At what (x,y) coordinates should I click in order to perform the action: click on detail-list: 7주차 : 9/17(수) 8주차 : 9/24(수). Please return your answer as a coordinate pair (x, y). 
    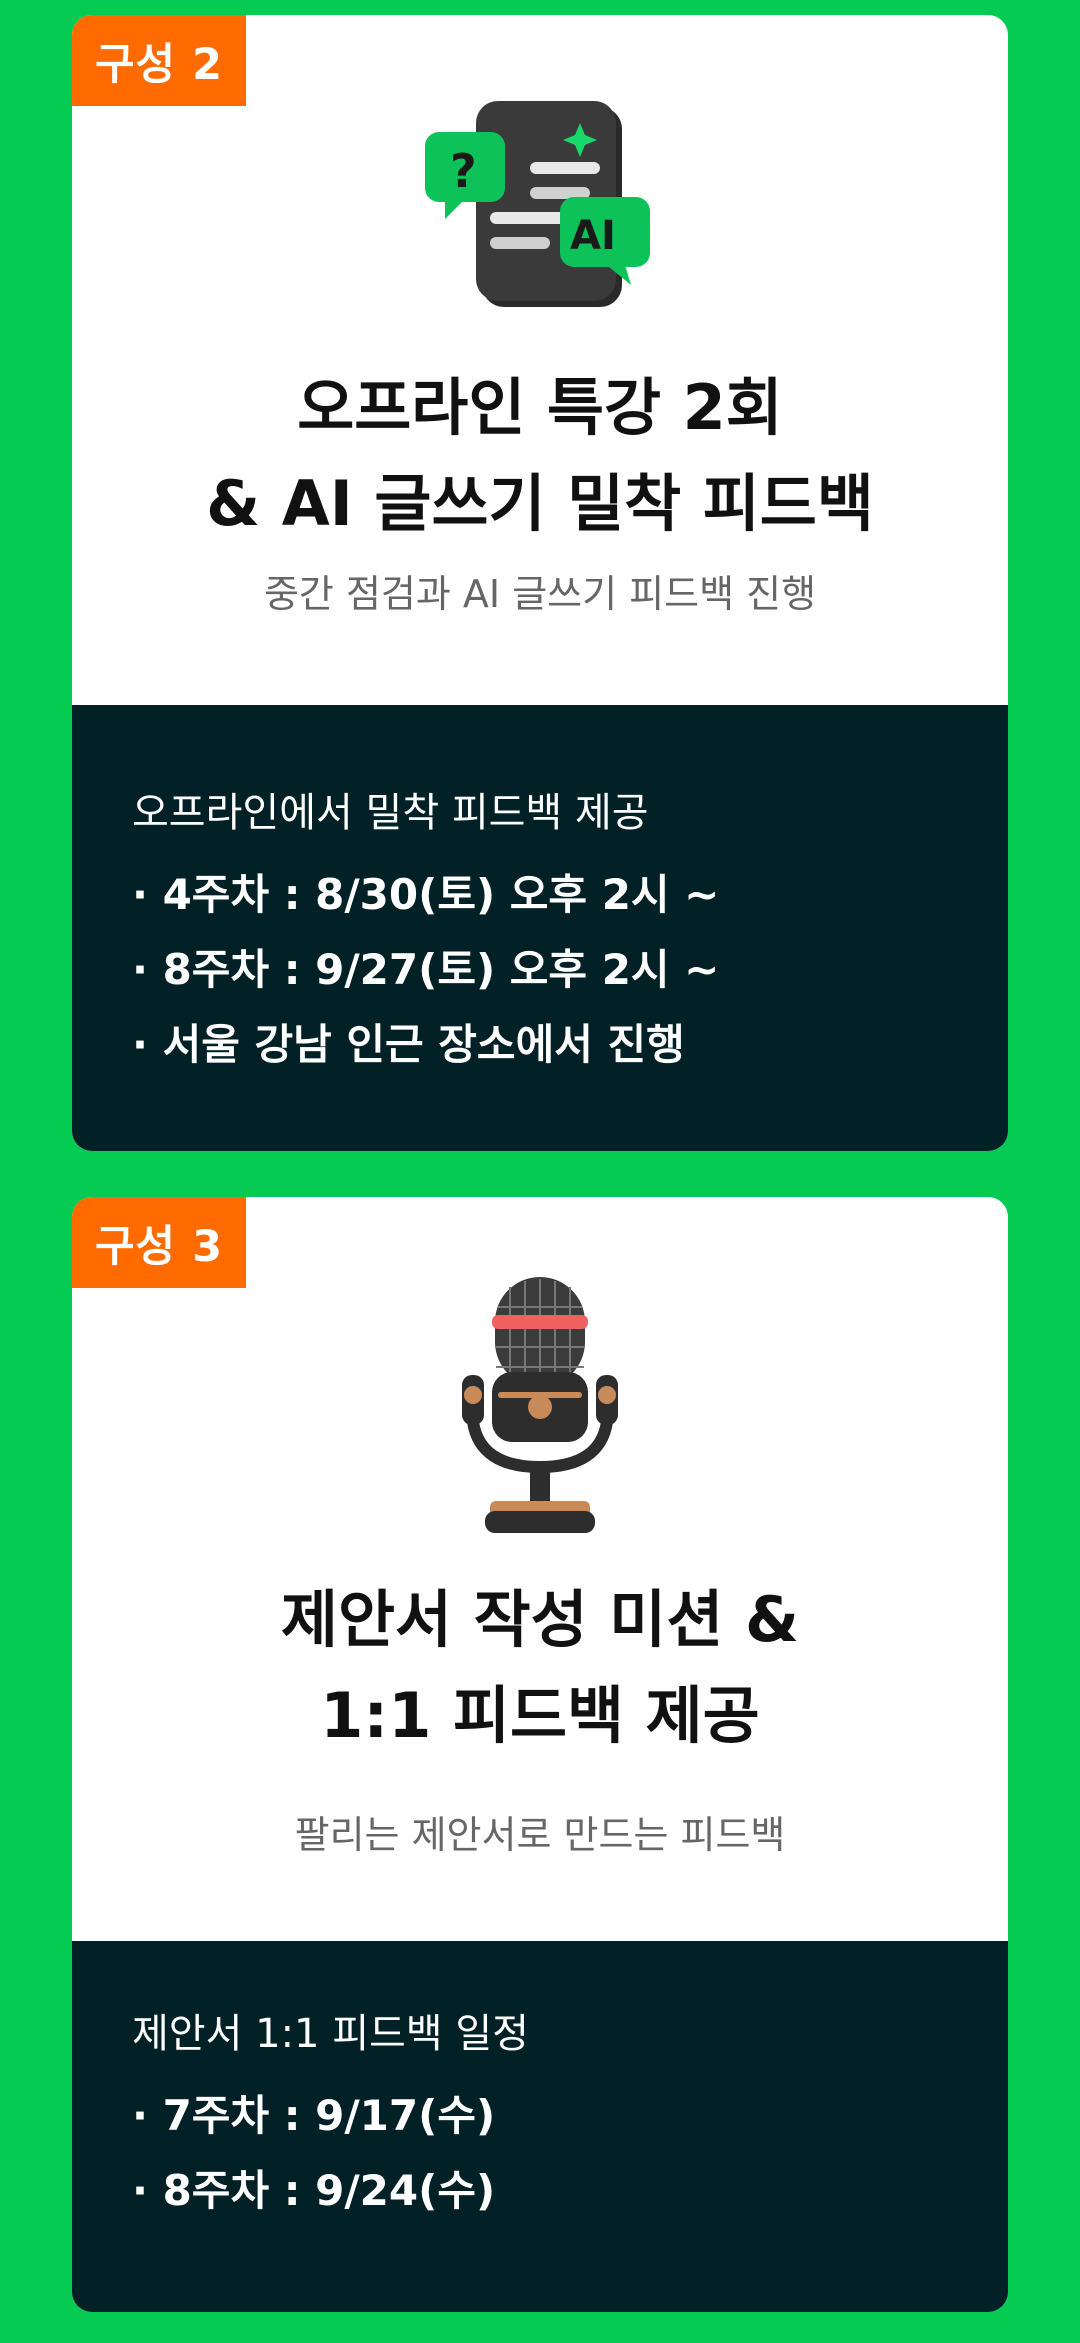
    Looking at the image, I should click on (314, 2153).